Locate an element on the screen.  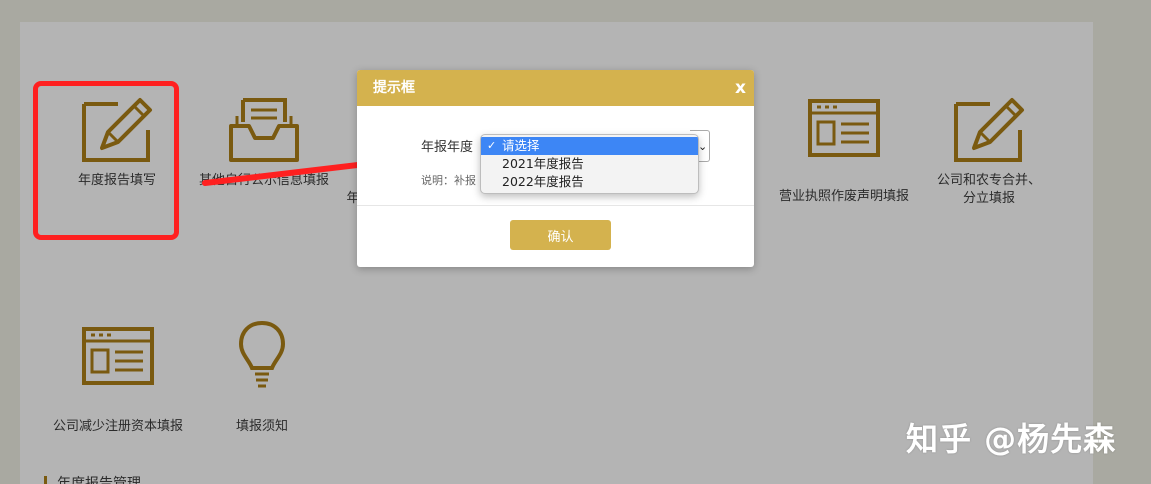
report-year-dropdown: ✓ 请选择 2021年度报告 2022年度报告 is located at coordinates (589, 164).